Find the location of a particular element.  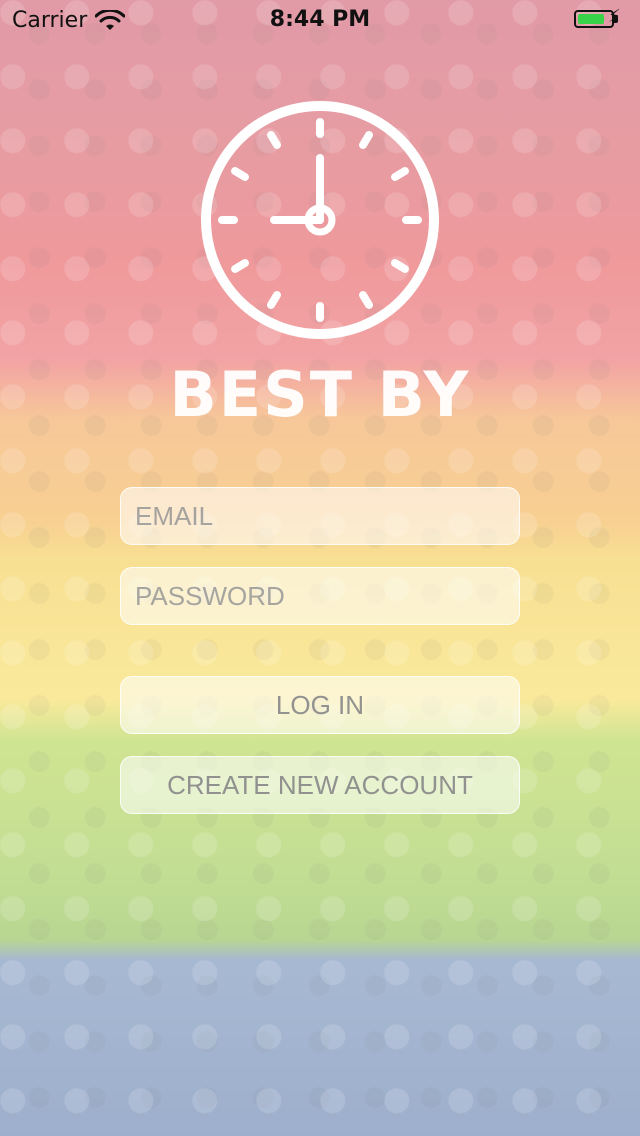

battery-indicator: ⚡ is located at coordinates (597, 17).